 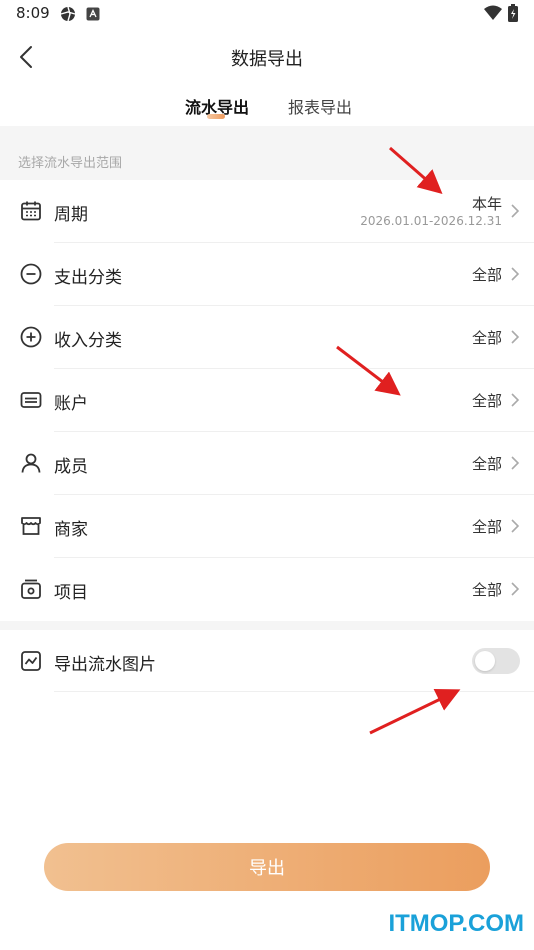 I want to click on tab-bar: 流水导出 报表导出, so click(x=267, y=108).